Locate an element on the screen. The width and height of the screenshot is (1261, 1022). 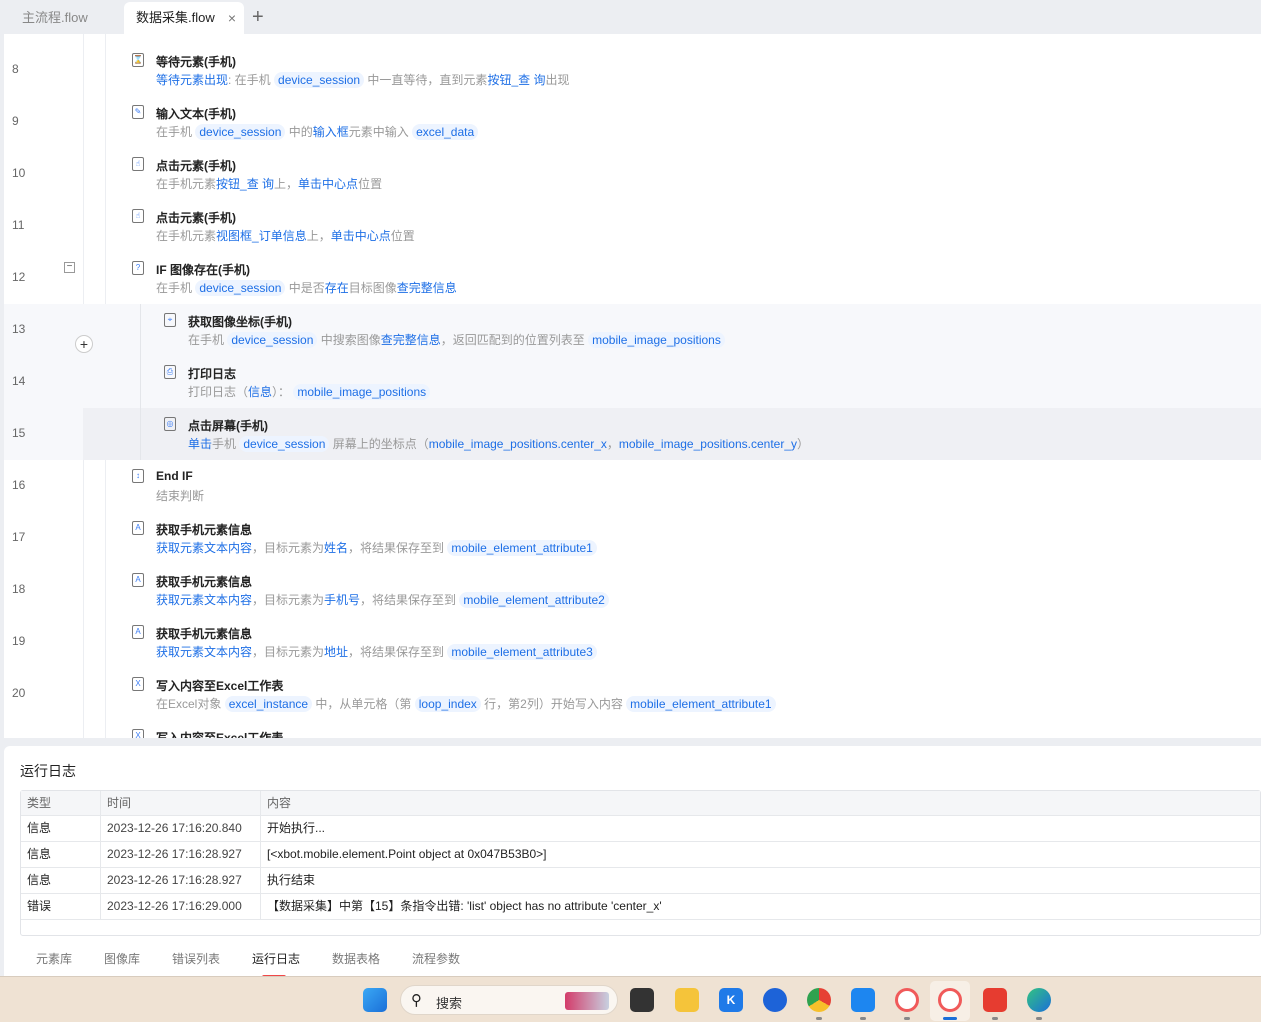
tab-main-flow: 主流程.flow is located at coordinates (55, 18).